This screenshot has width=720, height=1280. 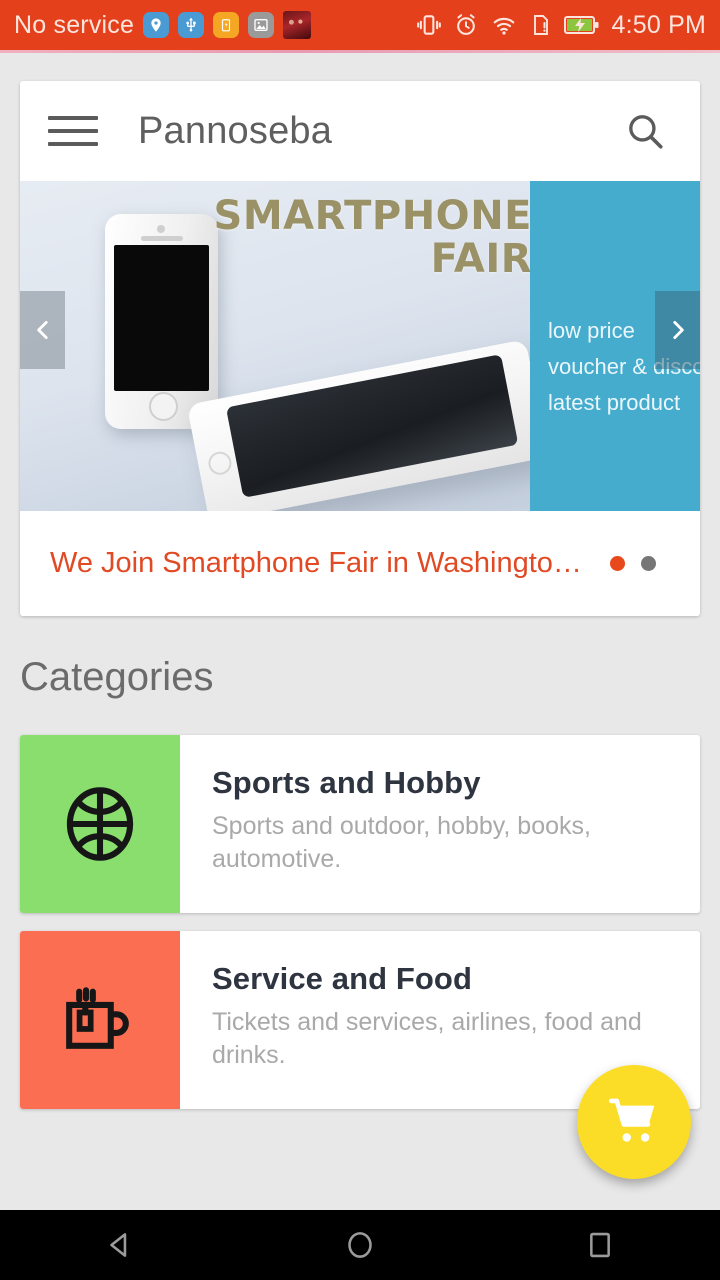 What do you see at coordinates (162, 238) in the screenshot?
I see `phone-speaker` at bounding box center [162, 238].